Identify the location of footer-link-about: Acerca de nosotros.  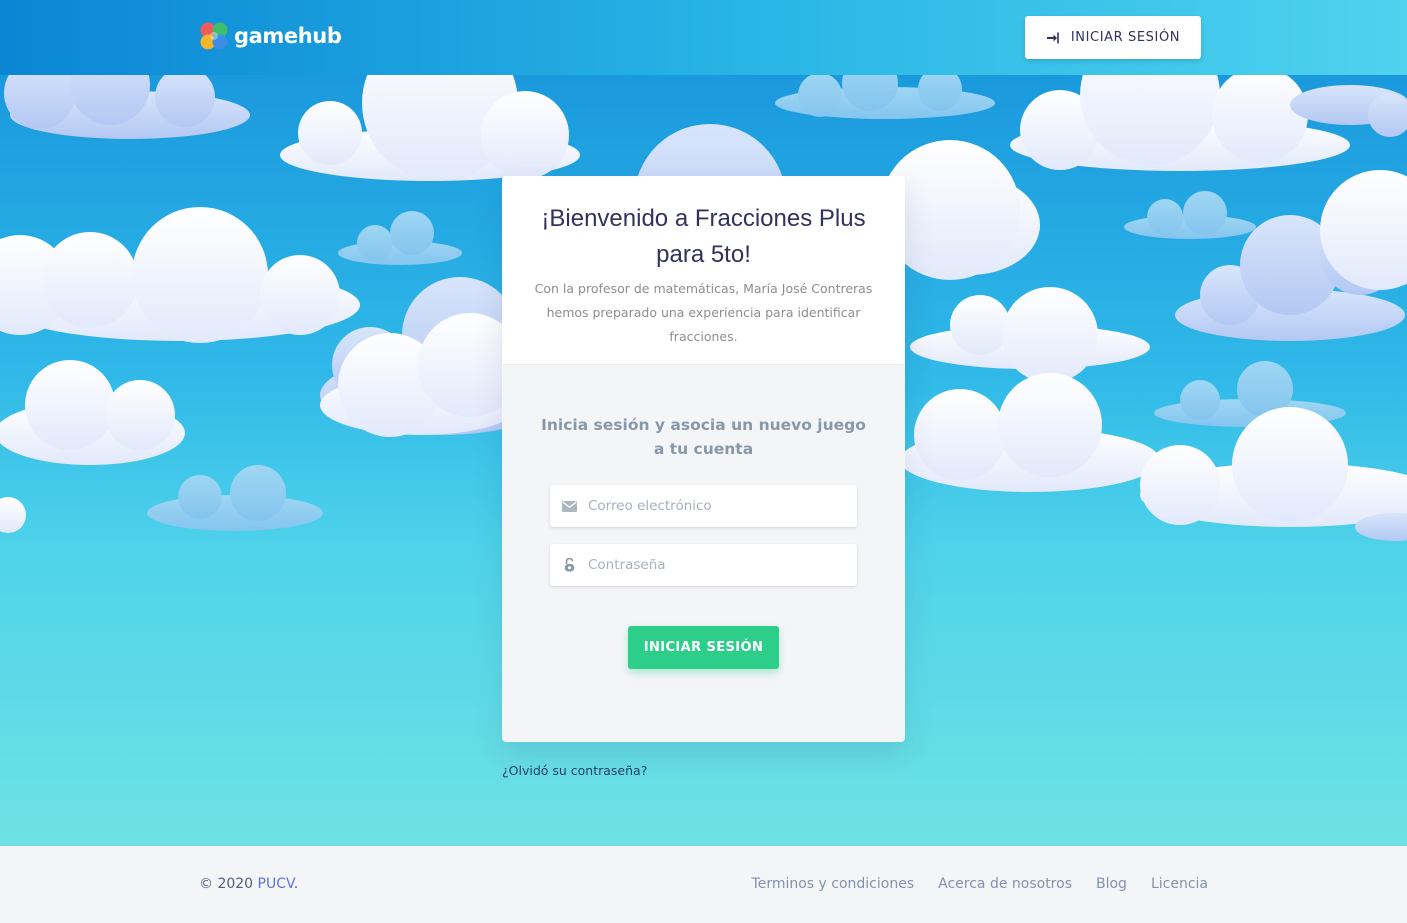
(1005, 884).